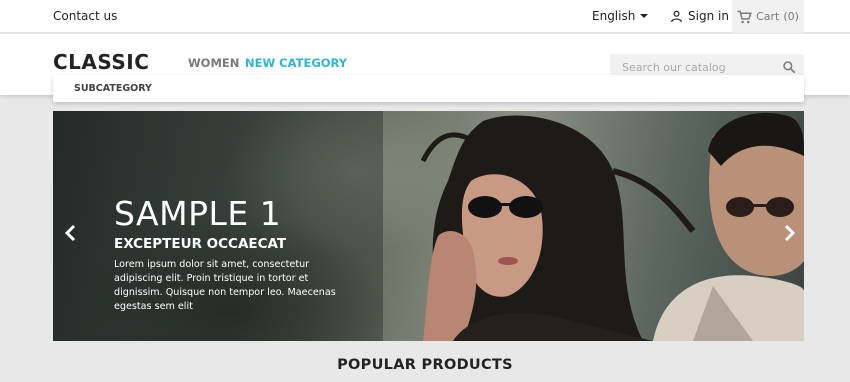  What do you see at coordinates (744, 16) in the screenshot?
I see `shopping-cart-icon` at bounding box center [744, 16].